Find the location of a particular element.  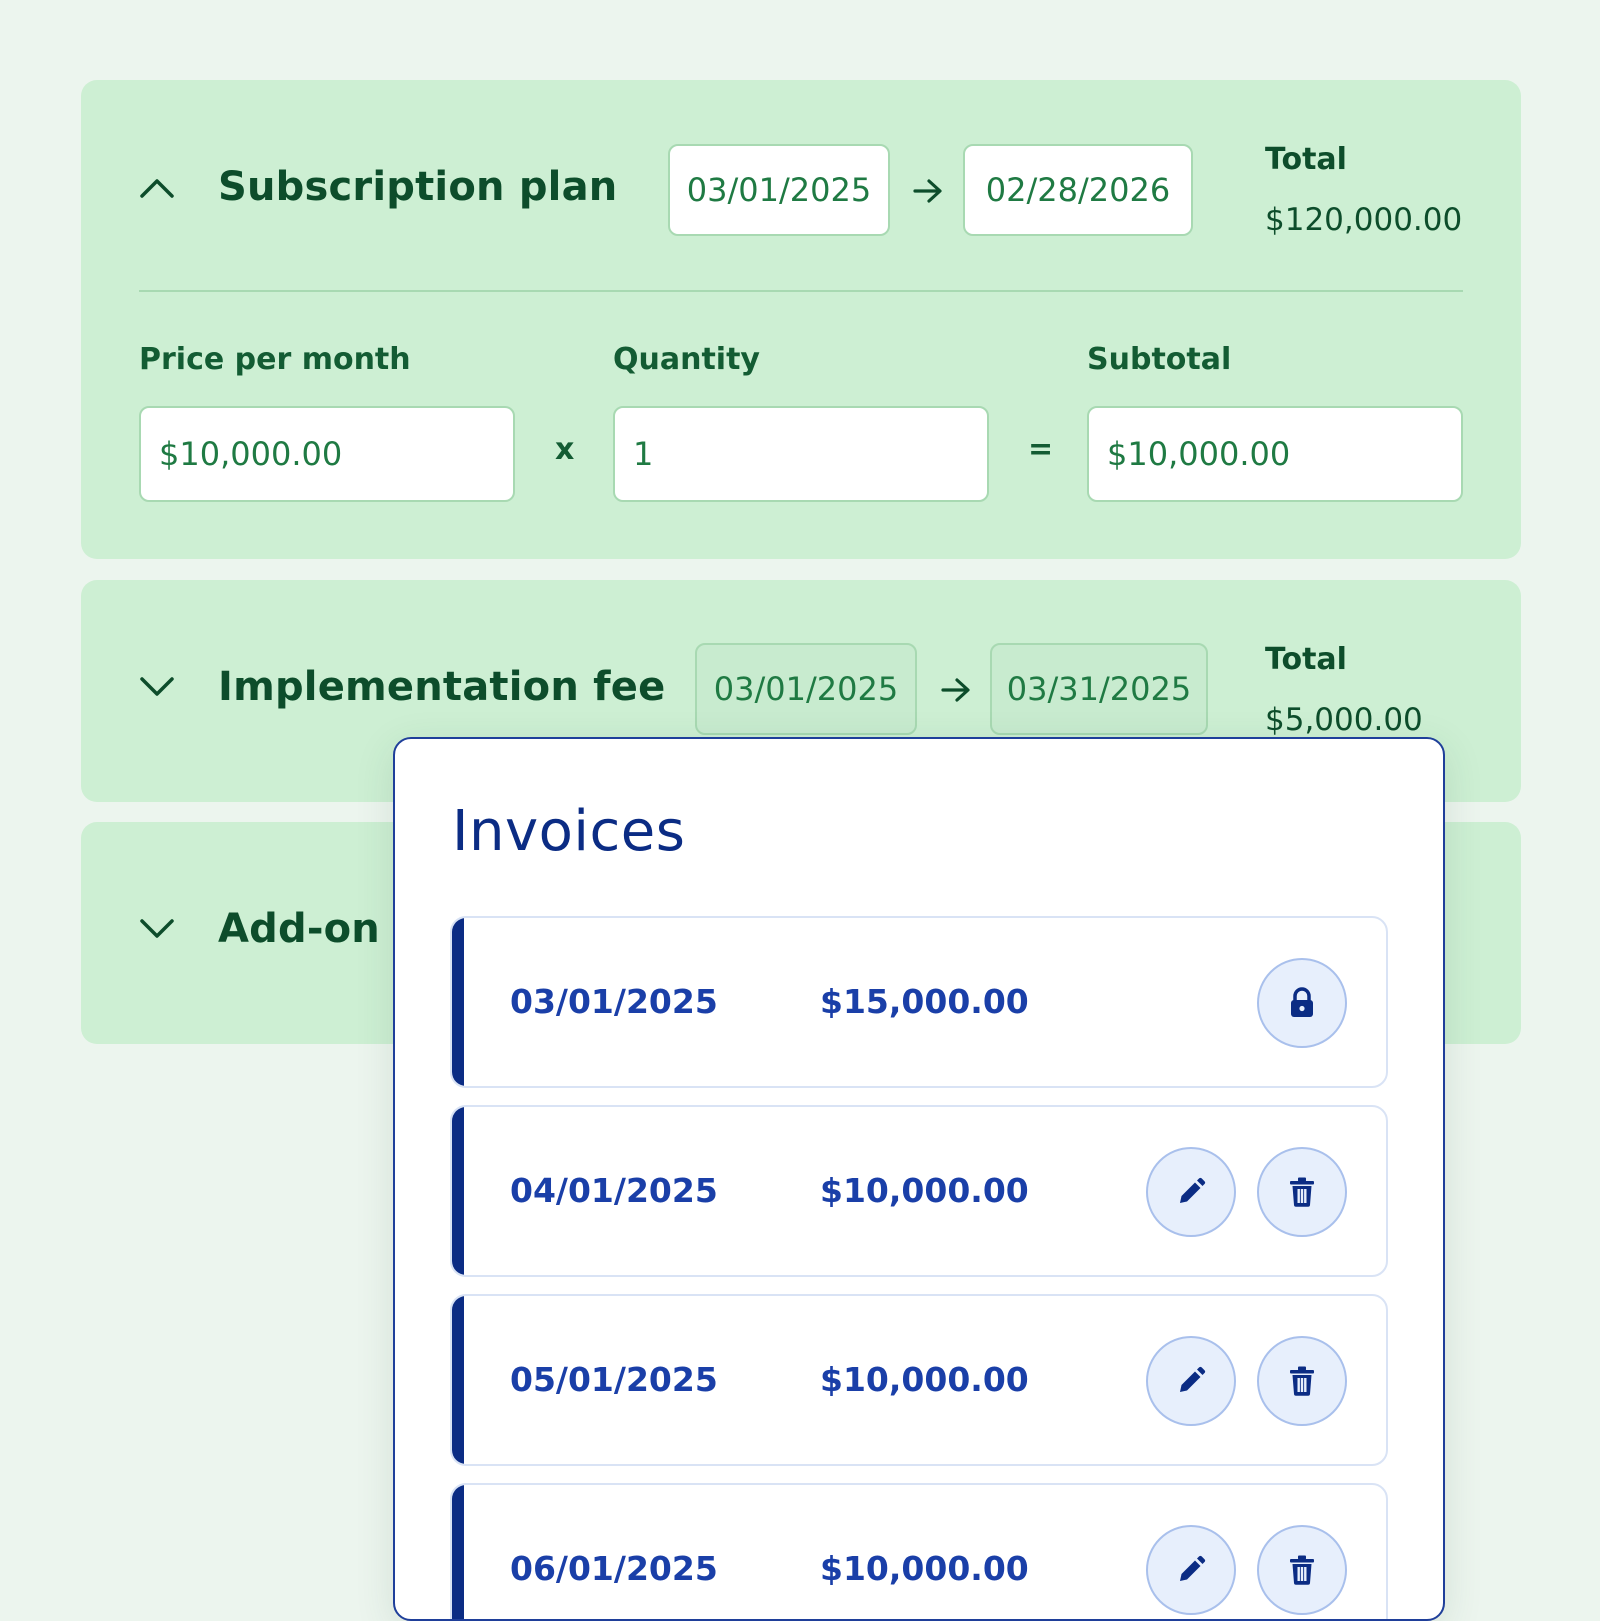

invoice-row: 06/01/2025 $10,000.00 is located at coordinates (919, 1551).